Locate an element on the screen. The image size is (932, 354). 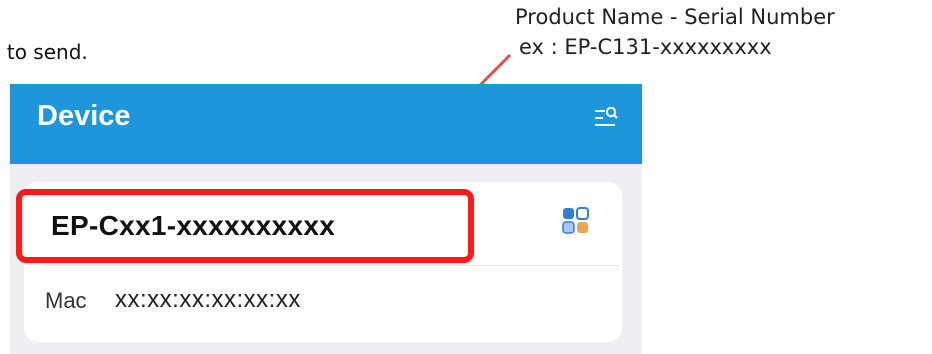
device-name: EP-Cxx1-xxxxxxxxxx is located at coordinates (193, 225).